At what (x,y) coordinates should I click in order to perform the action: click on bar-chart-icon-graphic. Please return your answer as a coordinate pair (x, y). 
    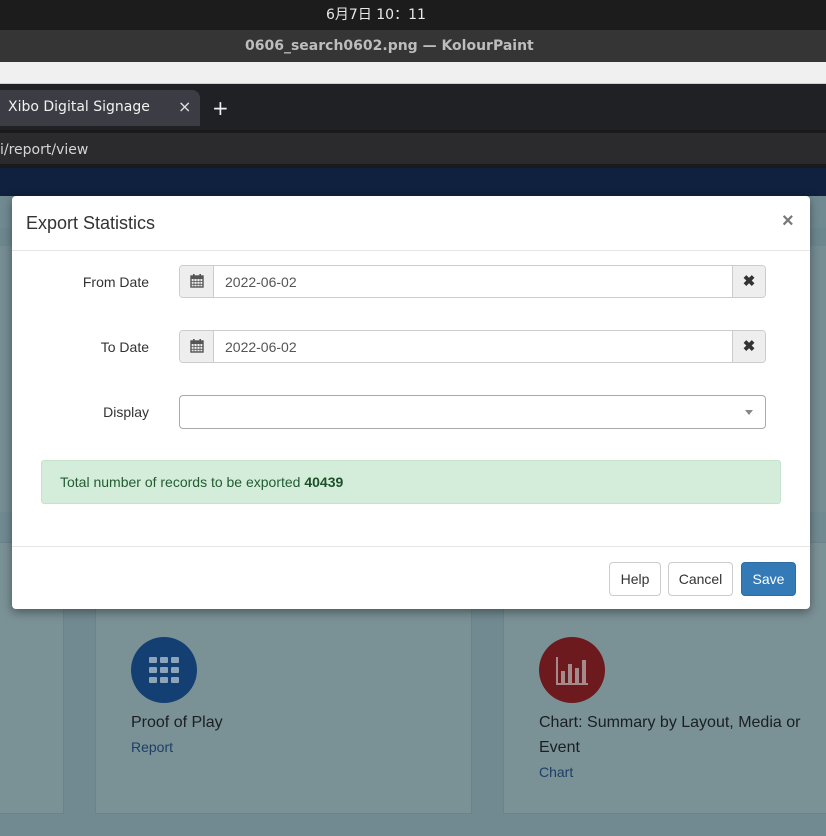
    Looking at the image, I should click on (572, 671).